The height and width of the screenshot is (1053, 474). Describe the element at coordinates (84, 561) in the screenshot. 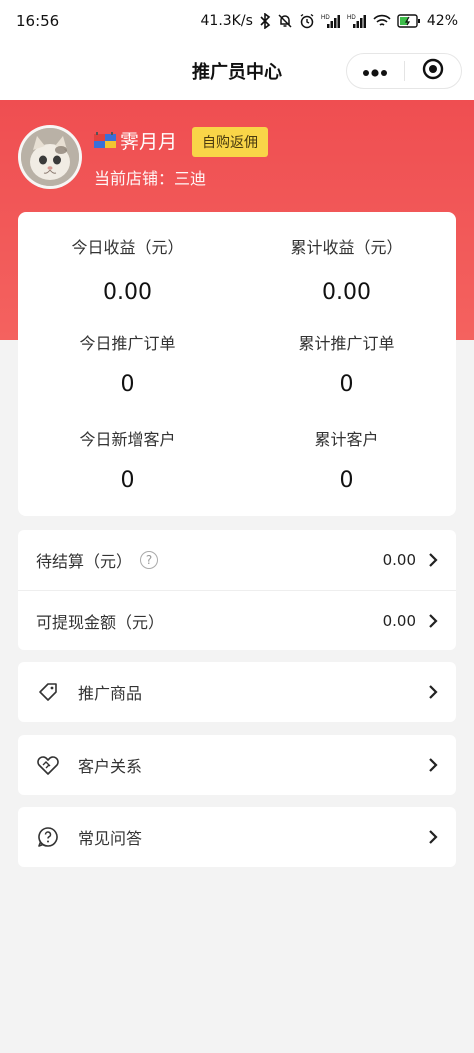

I see `pending-label: 待结算（元）` at that location.